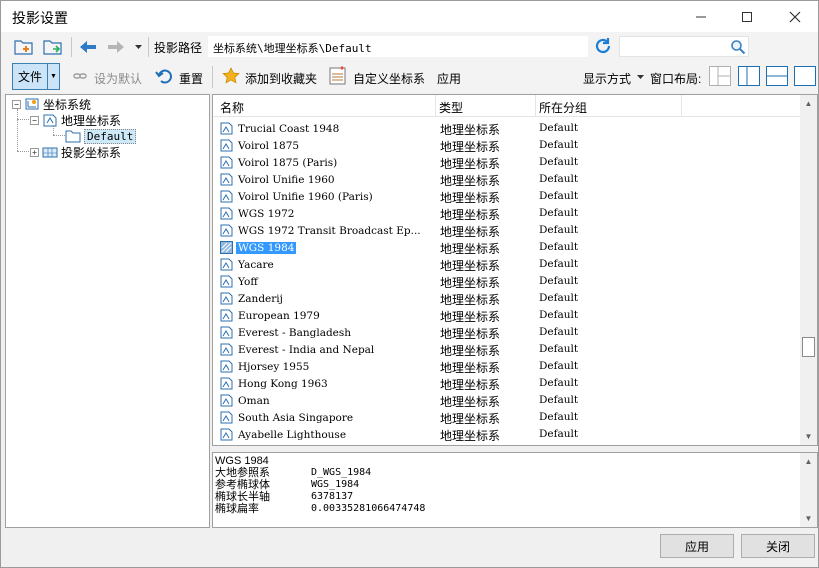 The height and width of the screenshot is (568, 819). I want to click on layout-single-icon, so click(805, 76).